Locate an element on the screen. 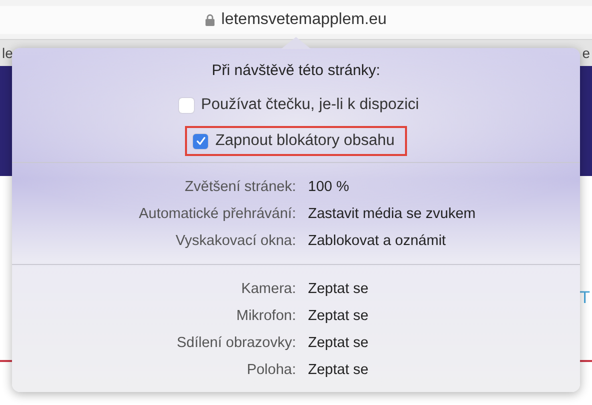 The height and width of the screenshot is (405, 592). setting-label: Mikrofon: is located at coordinates (265, 316).